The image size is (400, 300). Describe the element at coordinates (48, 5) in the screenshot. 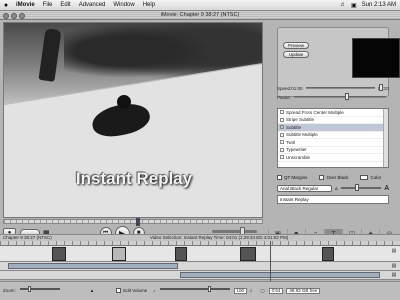

I see `menu-file: File` at that location.